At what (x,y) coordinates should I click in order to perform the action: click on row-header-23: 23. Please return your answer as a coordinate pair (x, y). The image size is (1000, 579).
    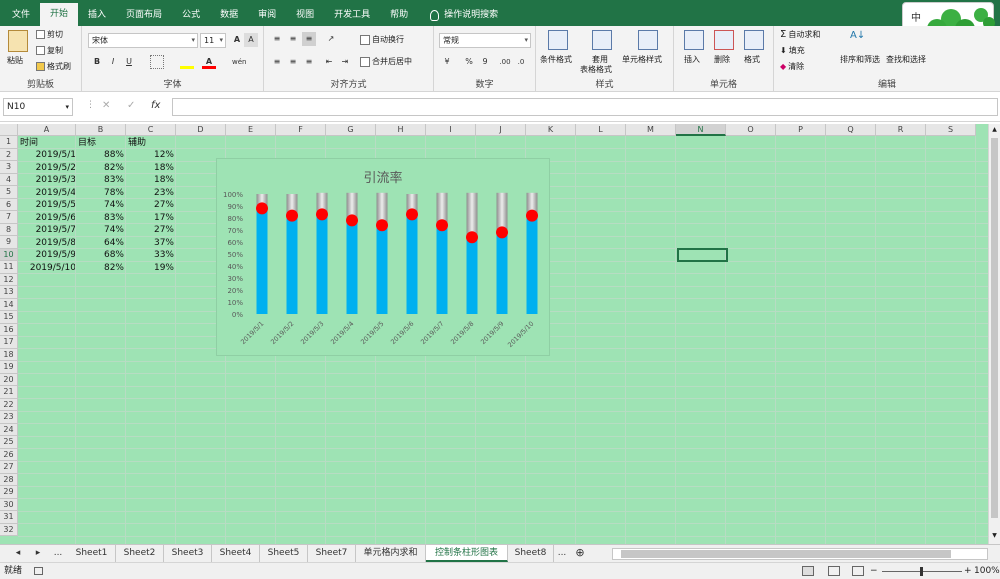
    Looking at the image, I should click on (9, 417).